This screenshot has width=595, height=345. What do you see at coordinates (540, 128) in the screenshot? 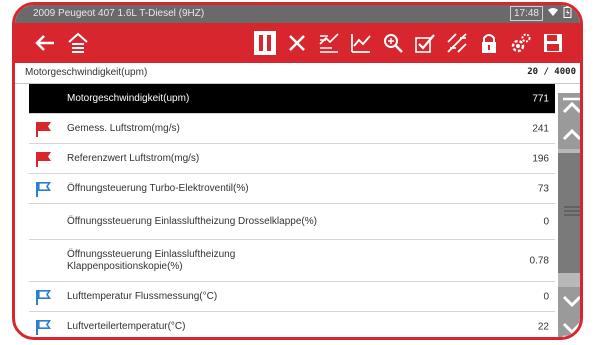
I see `parameter-value: 241` at bounding box center [540, 128].